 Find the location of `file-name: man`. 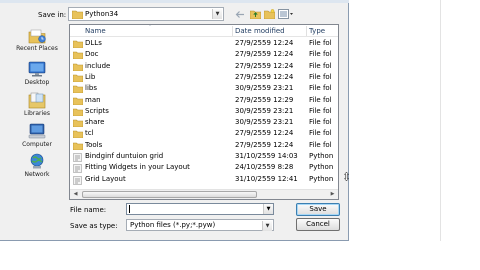

file-name: man is located at coordinates (93, 99).